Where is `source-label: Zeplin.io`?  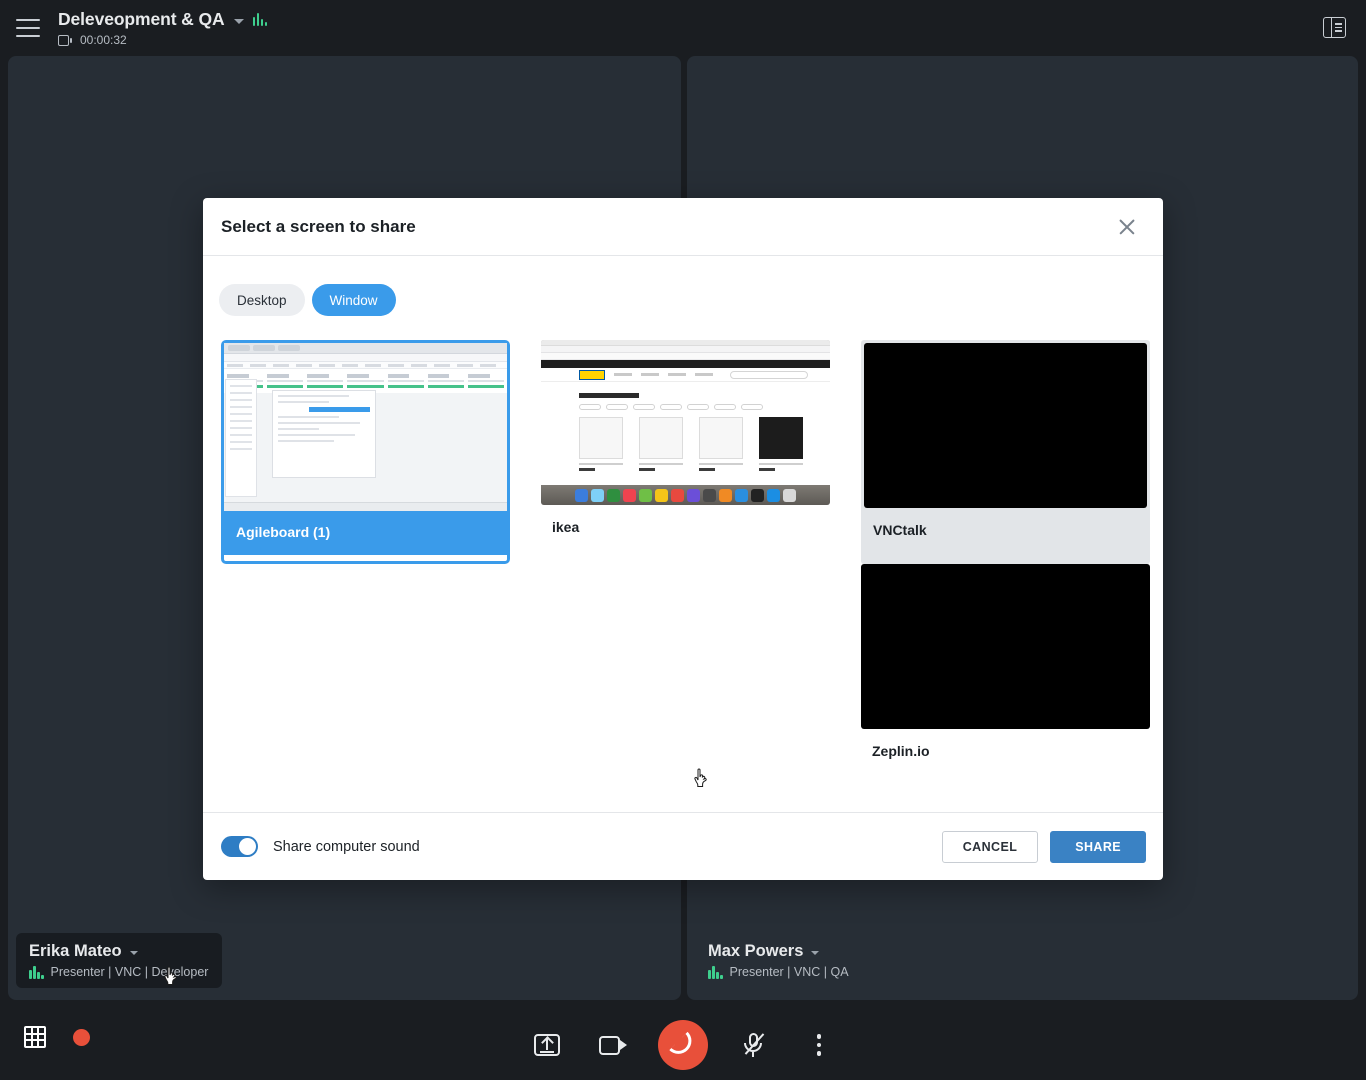 source-label: Zeplin.io is located at coordinates (901, 751).